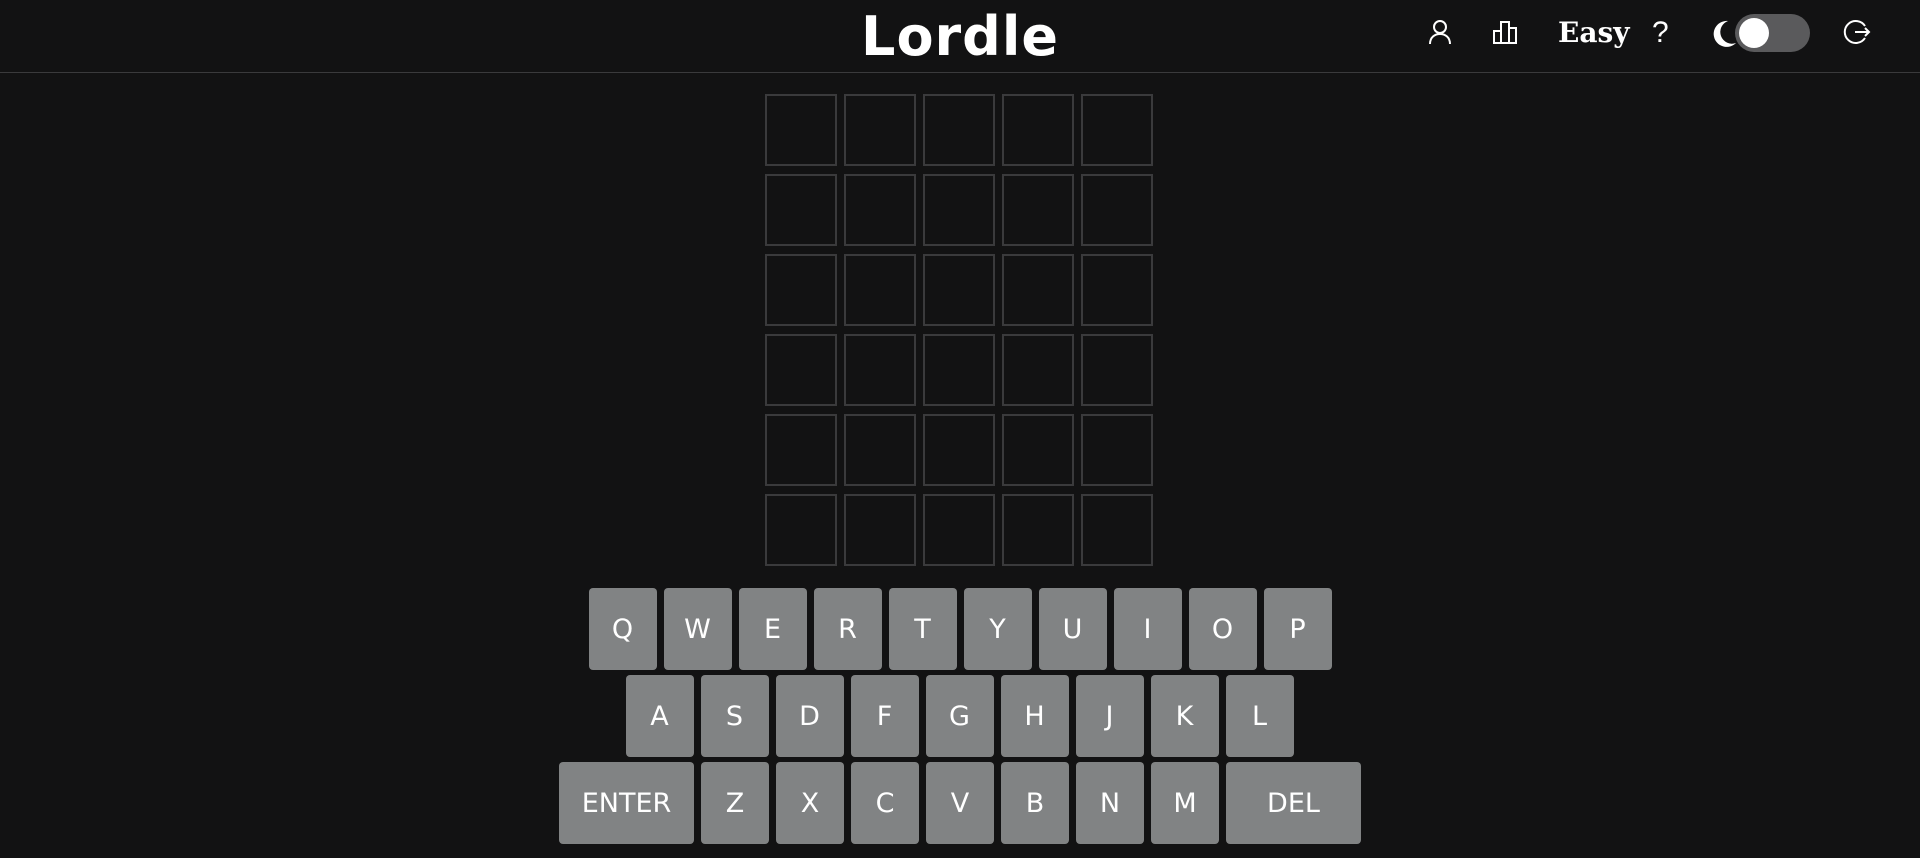 Image resolution: width=1920 pixels, height=858 pixels. Describe the element at coordinates (1072, 629) in the screenshot. I see `key-u: U` at that location.